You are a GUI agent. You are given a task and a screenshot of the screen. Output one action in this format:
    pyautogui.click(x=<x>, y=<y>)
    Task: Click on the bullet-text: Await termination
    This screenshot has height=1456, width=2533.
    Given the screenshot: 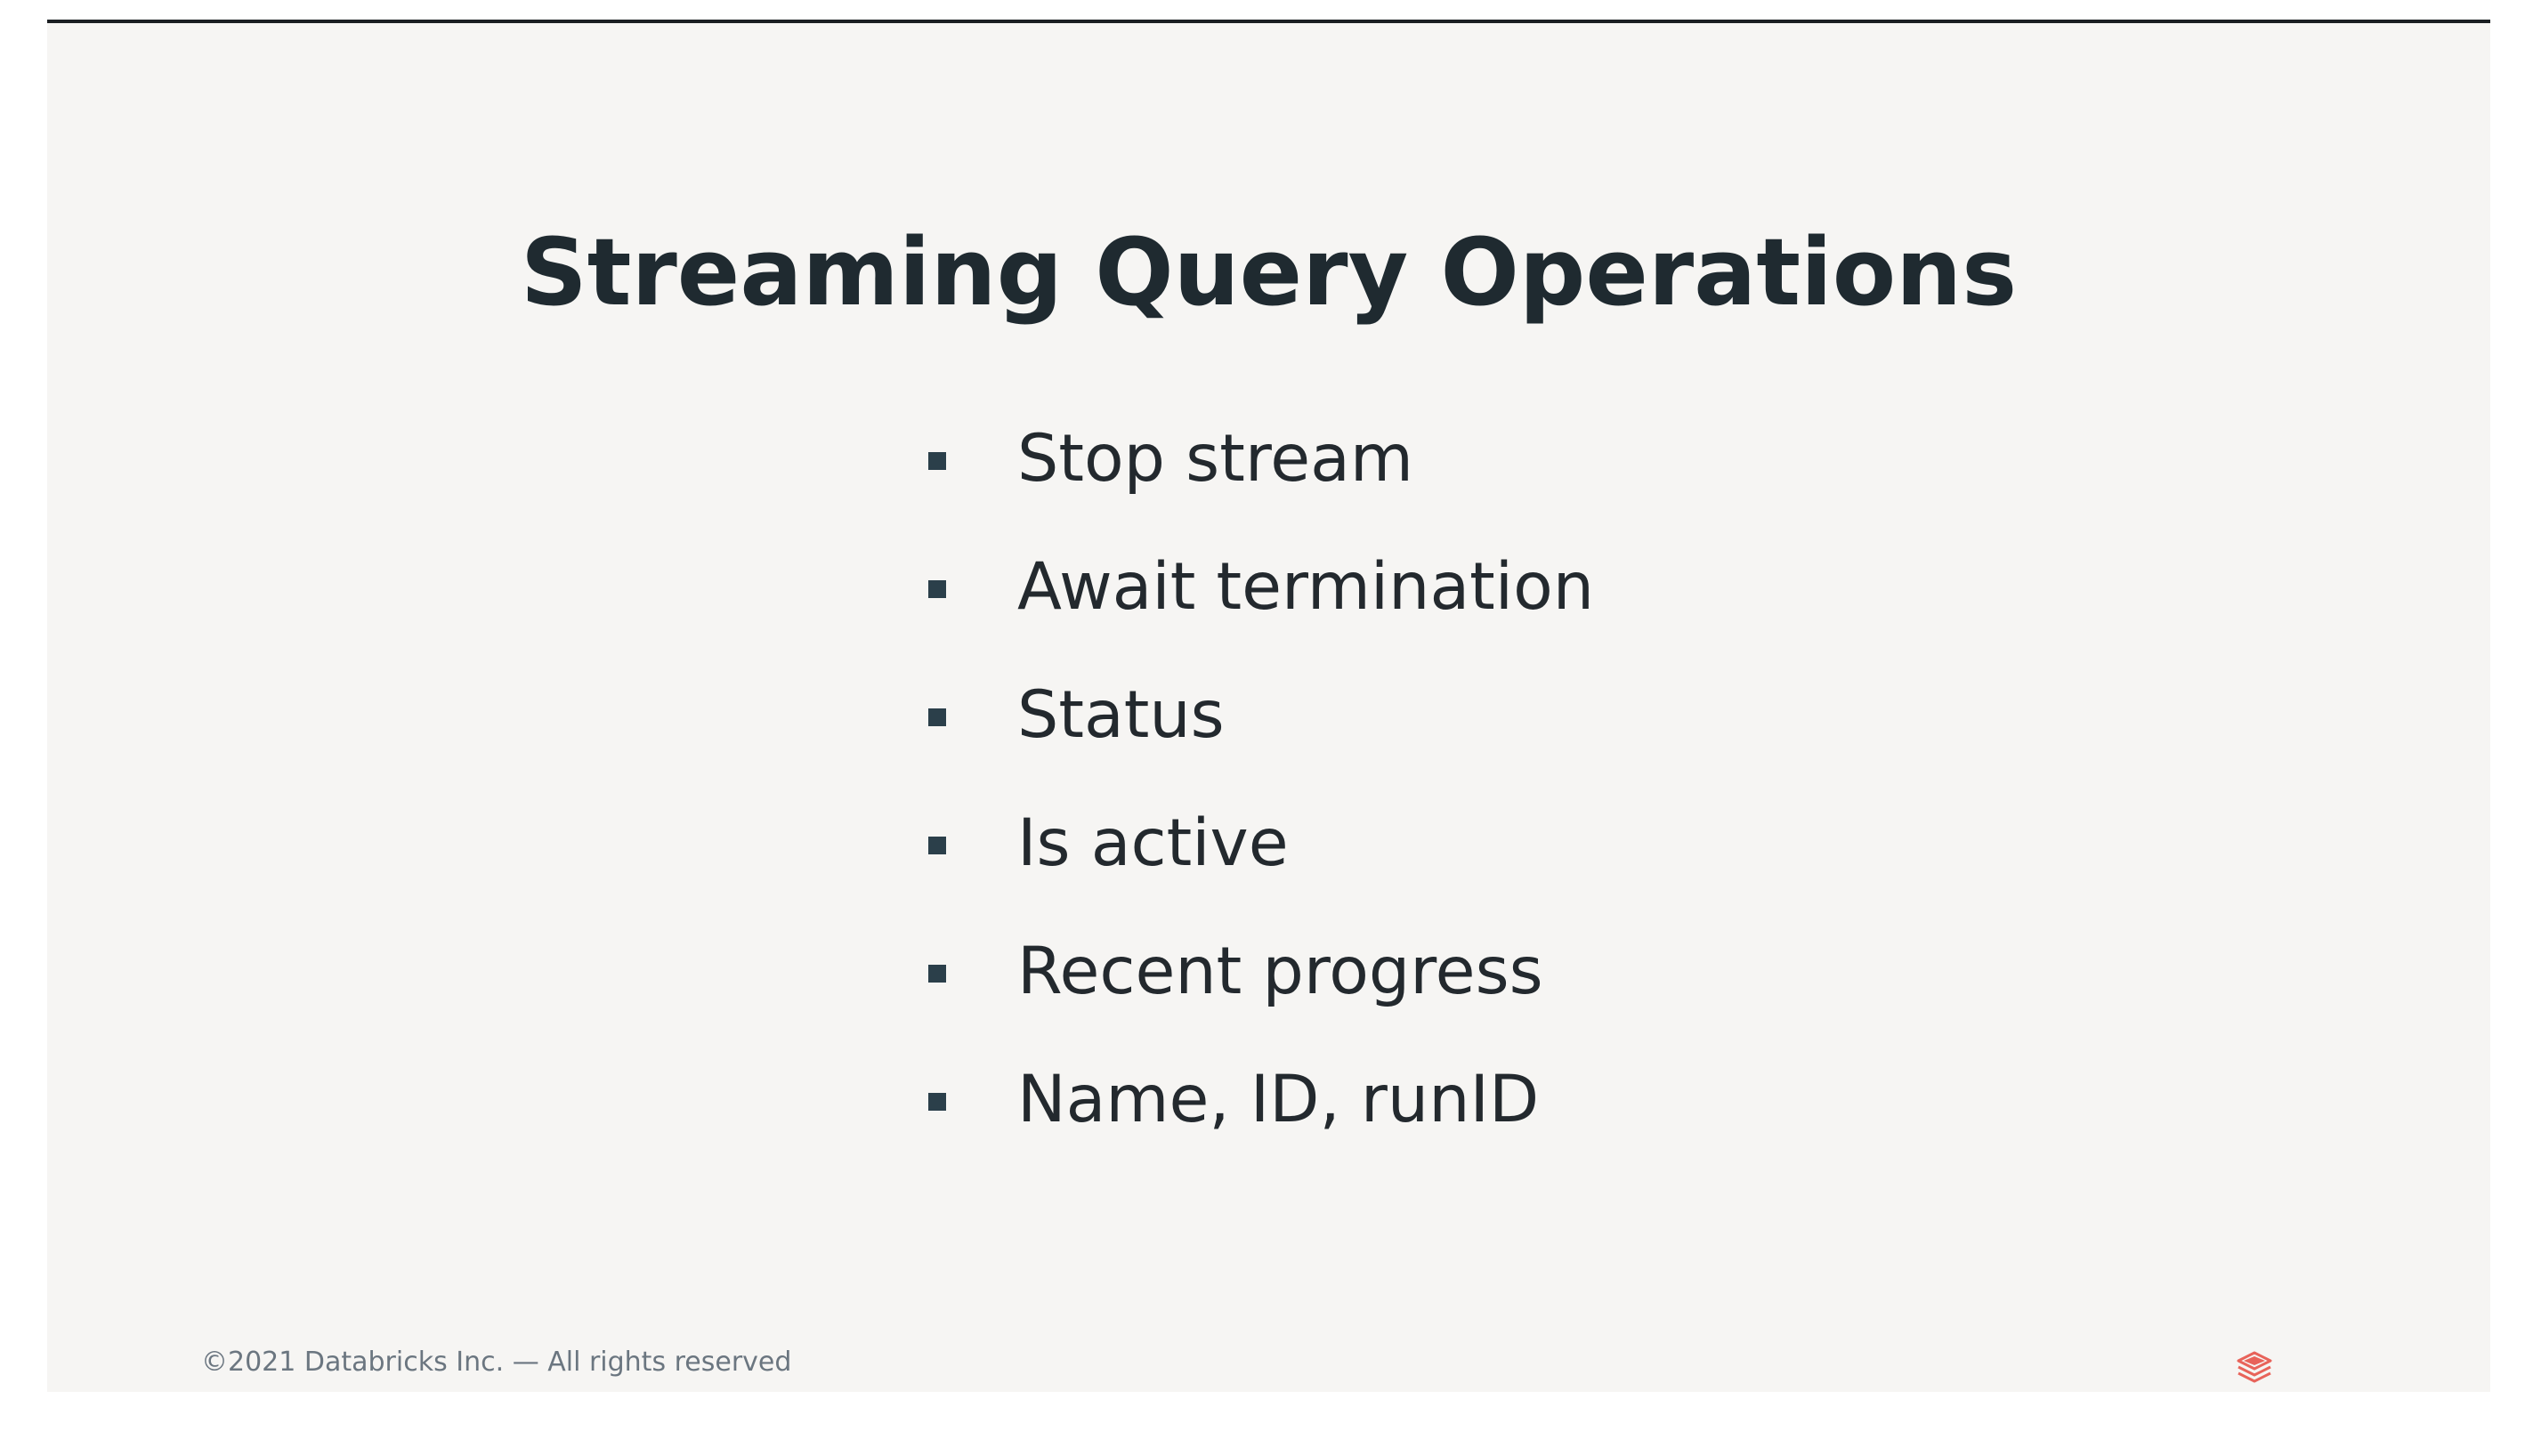 What is the action you would take?
    pyautogui.click(x=1306, y=587)
    